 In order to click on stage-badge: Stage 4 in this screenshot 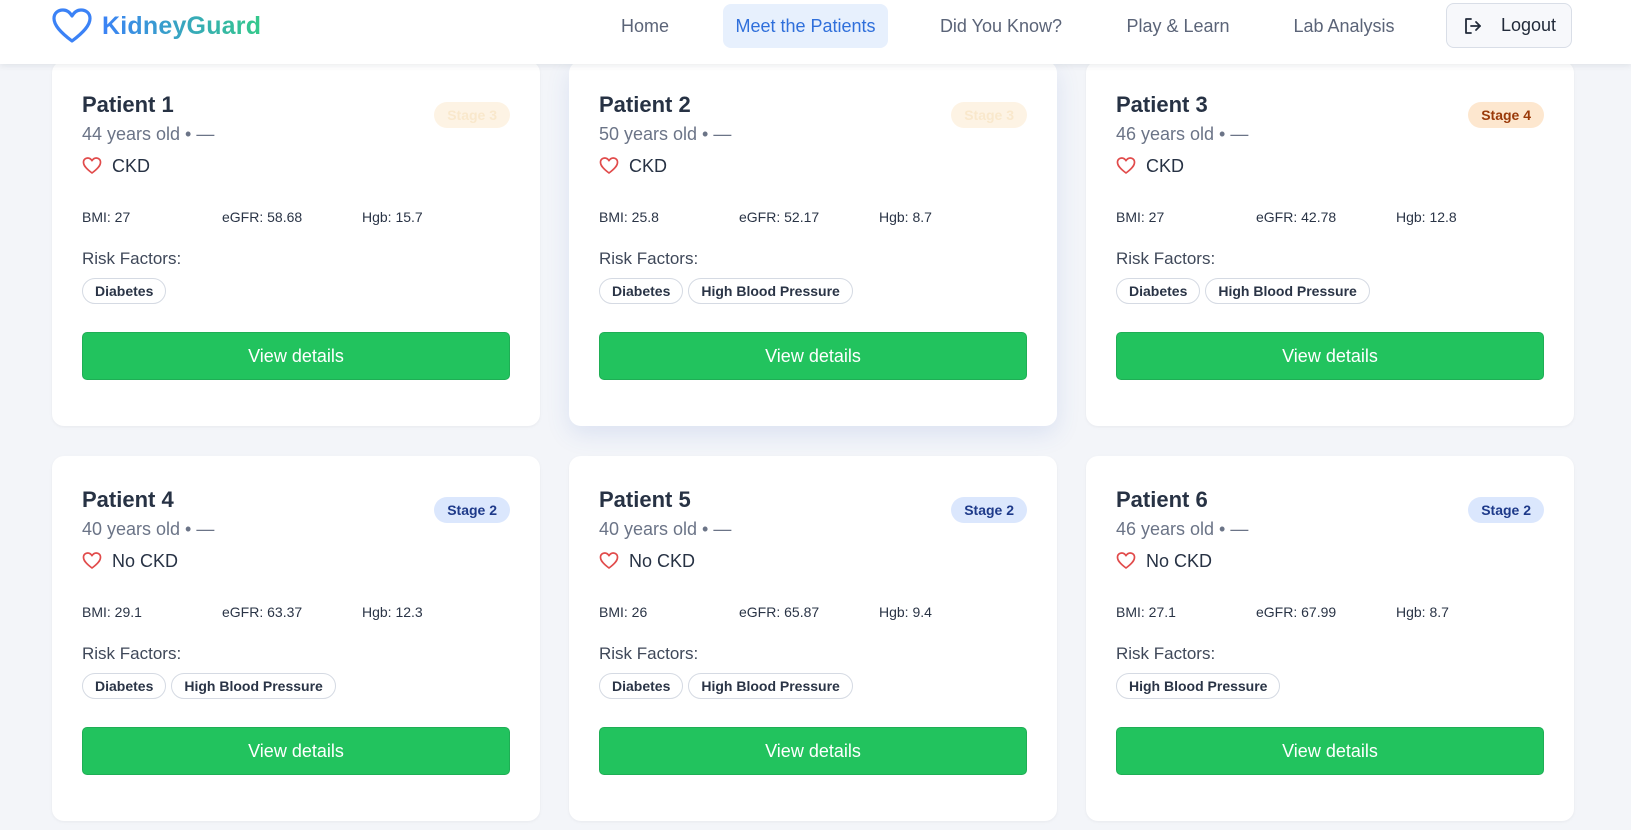, I will do `click(1506, 115)`.